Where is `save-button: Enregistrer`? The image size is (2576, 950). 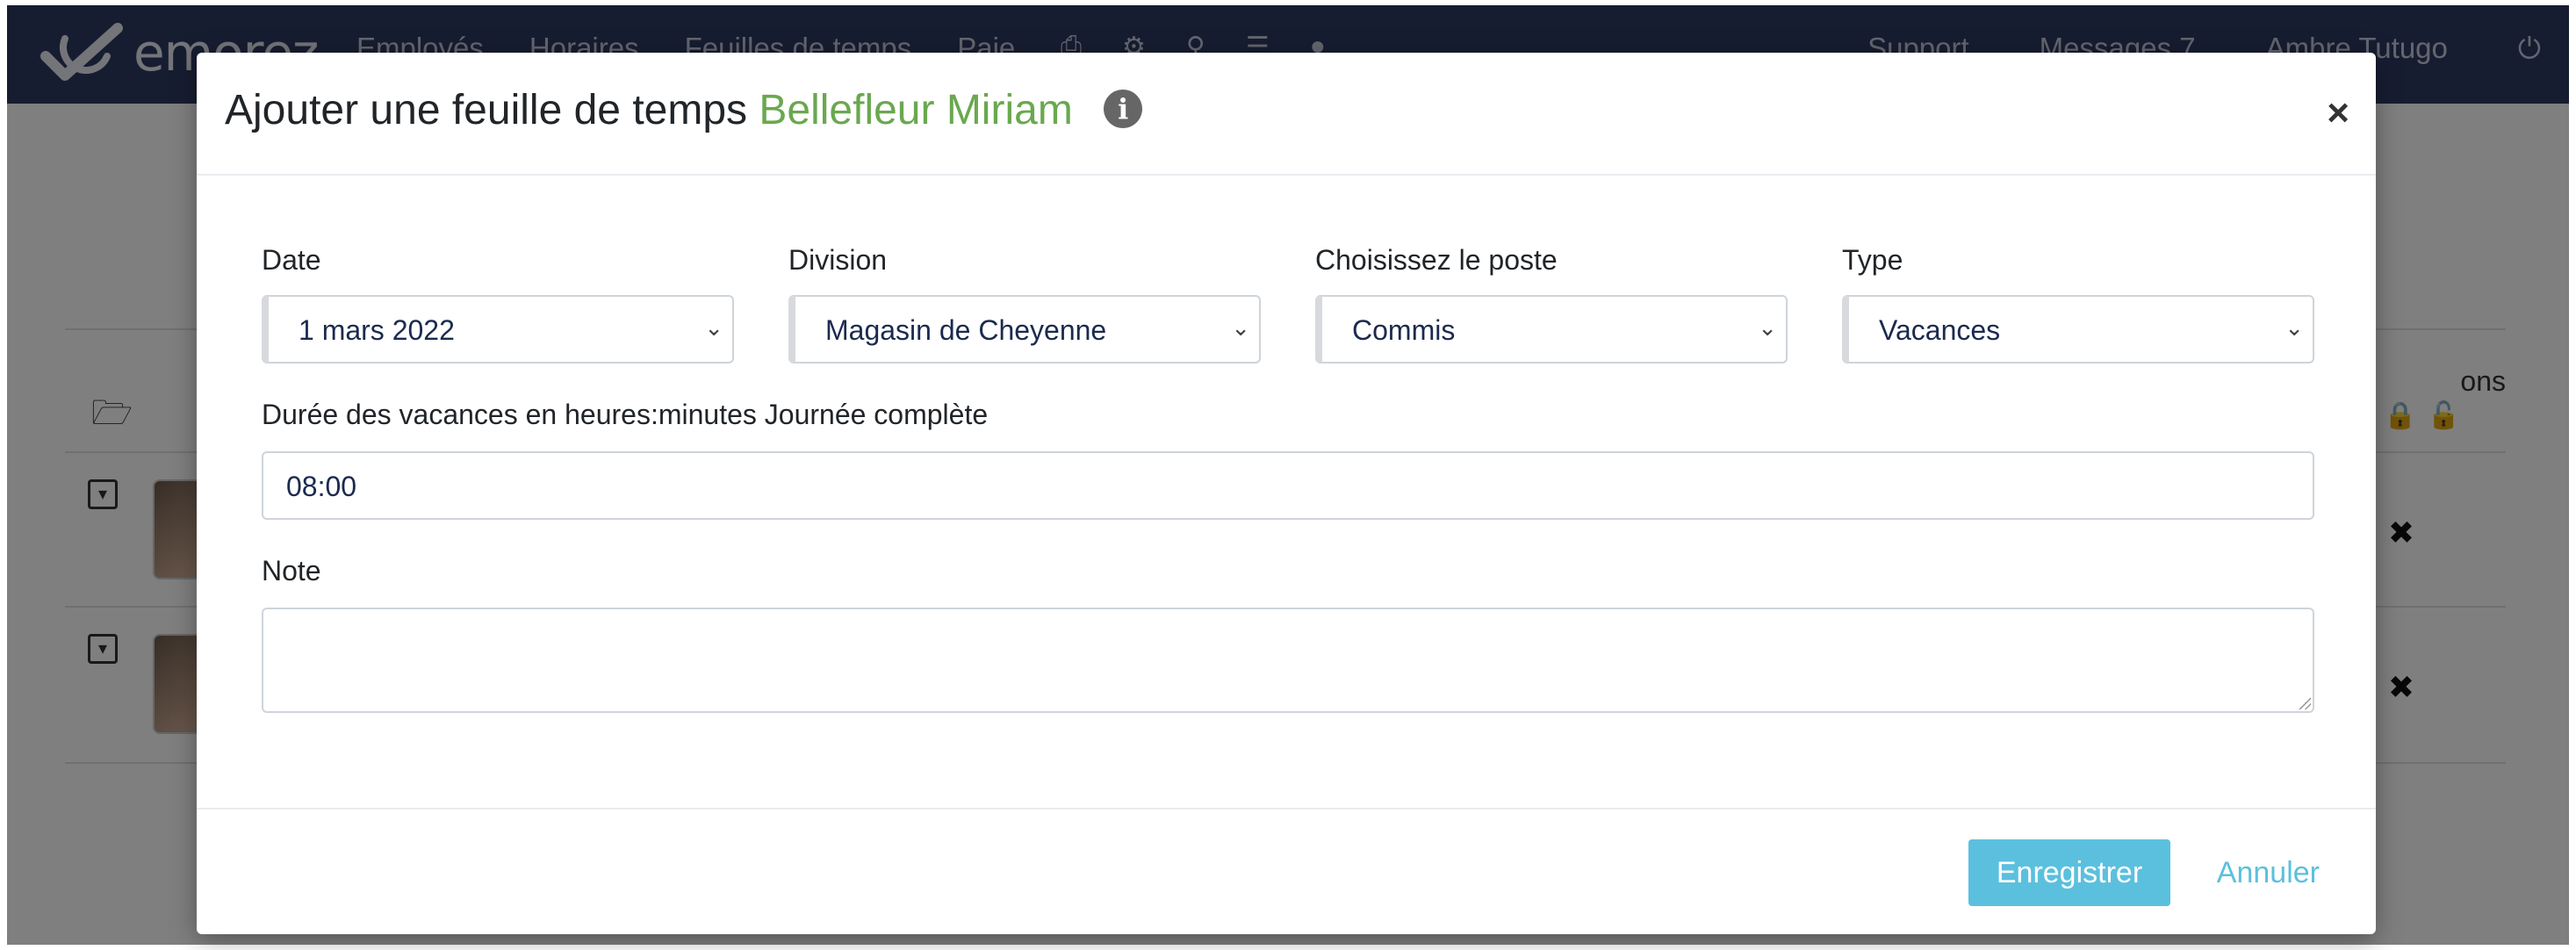 save-button: Enregistrer is located at coordinates (2069, 872).